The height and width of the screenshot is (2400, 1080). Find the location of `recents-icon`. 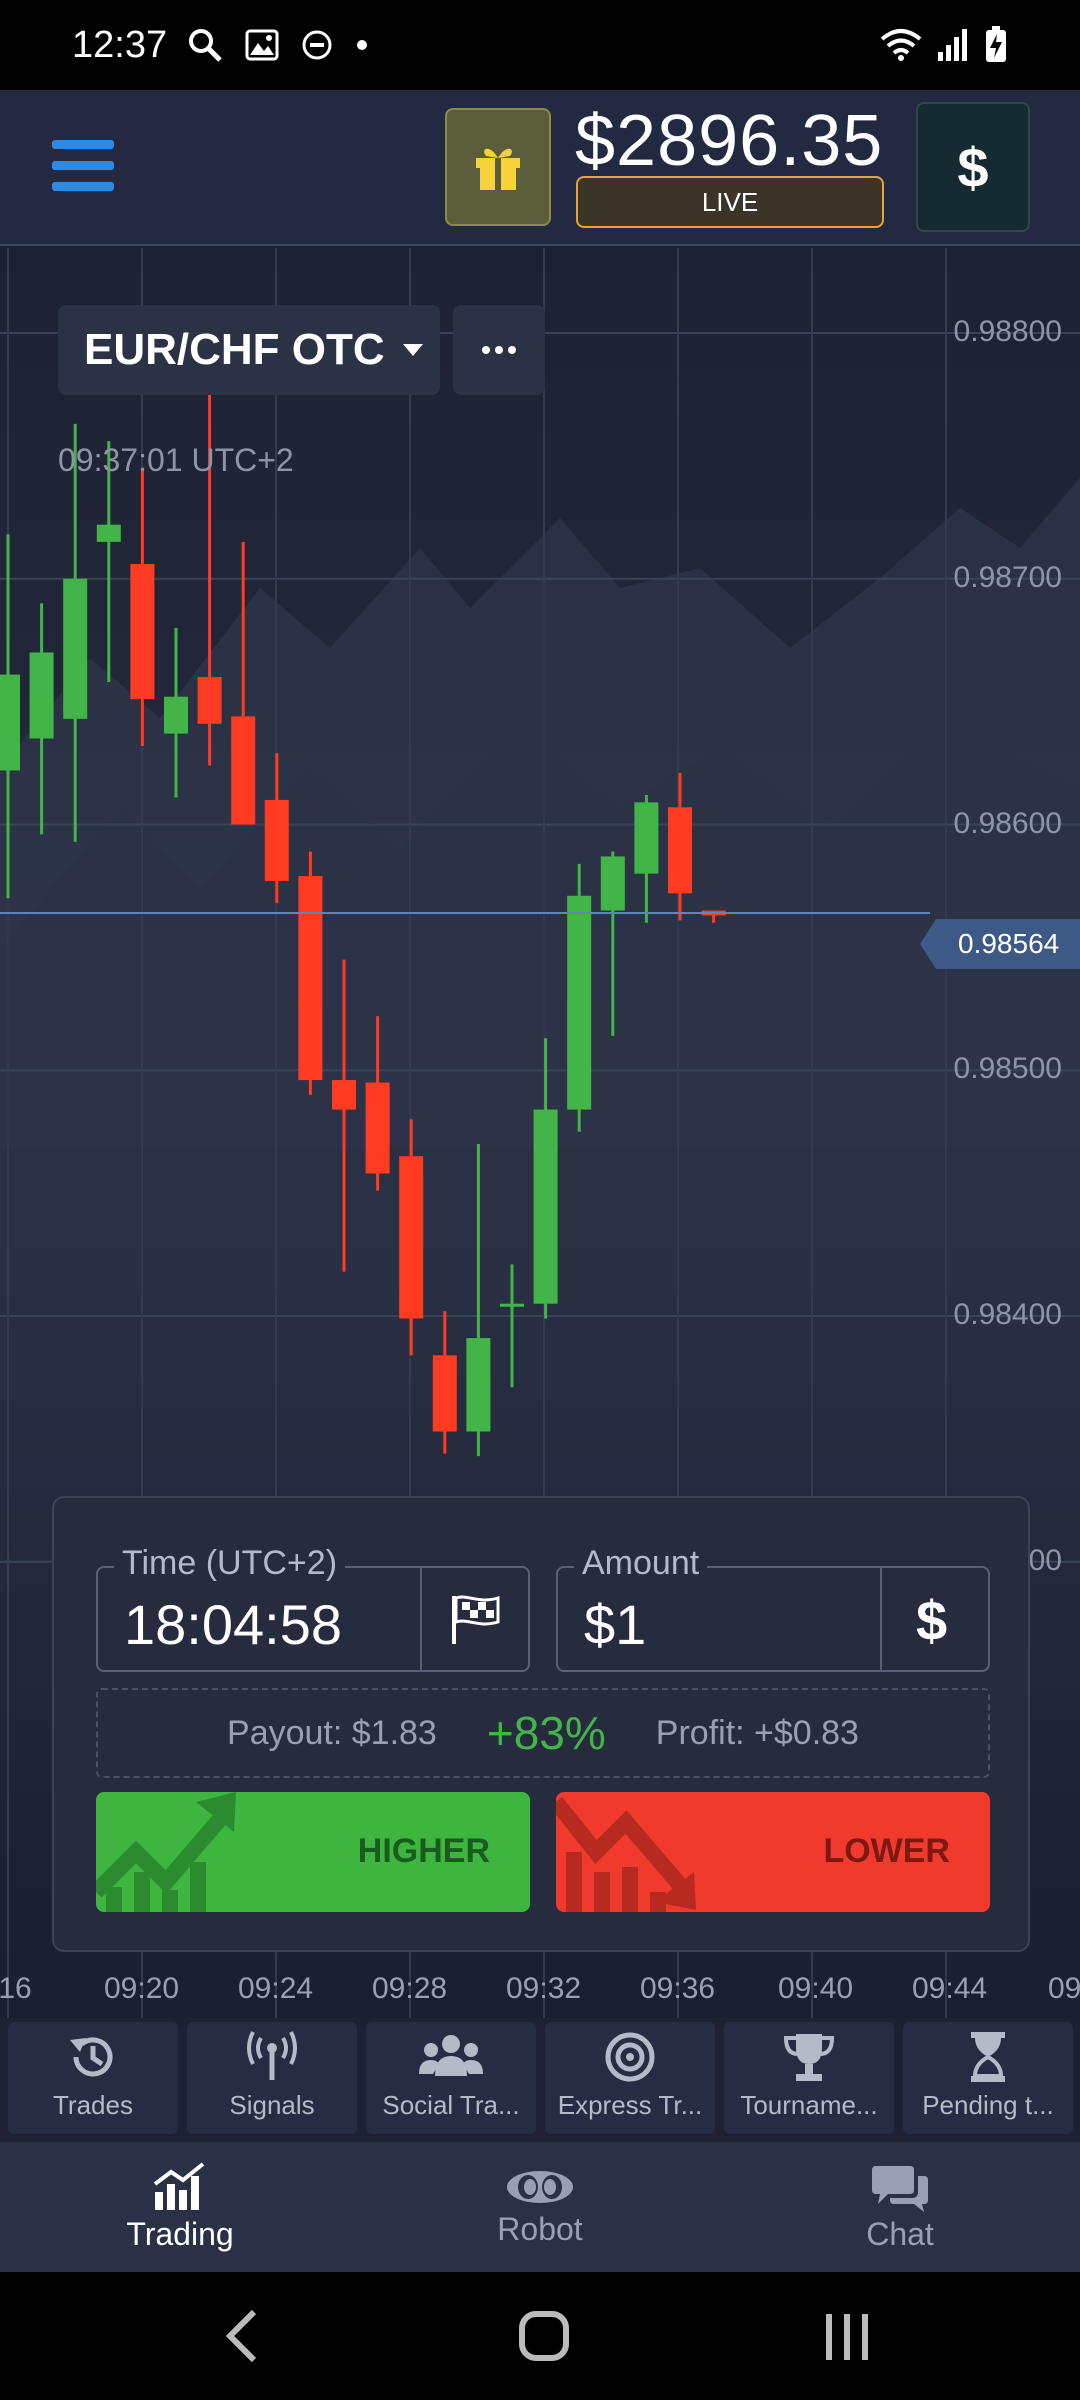

recents-icon is located at coordinates (847, 2337).